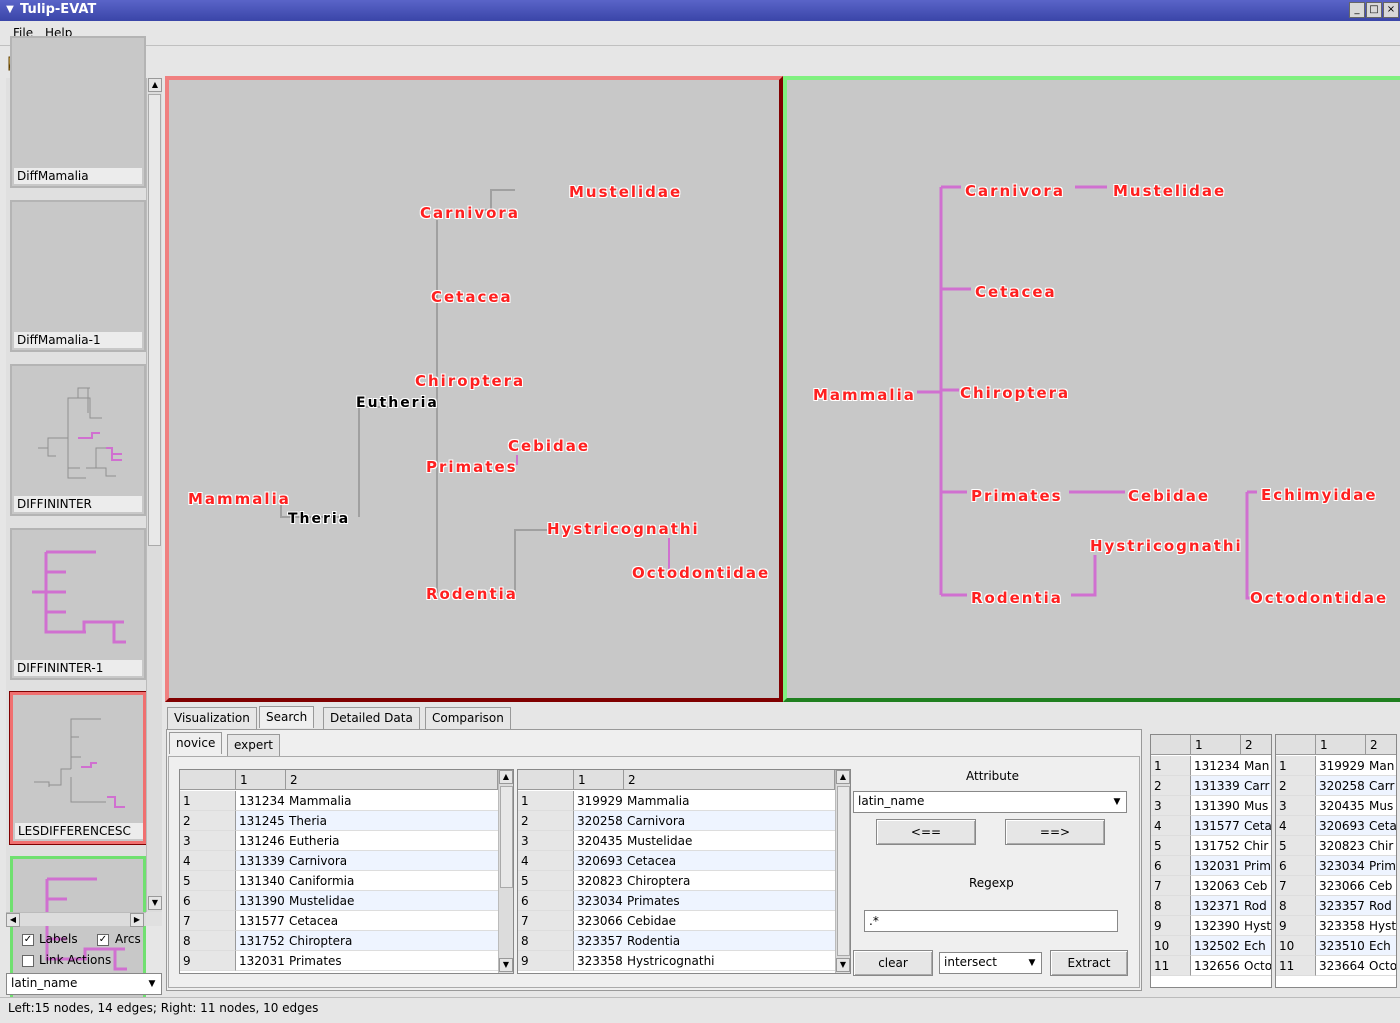 The height and width of the screenshot is (1023, 1400). I want to click on table-row: 8 323357 Rod, so click(1336, 906).